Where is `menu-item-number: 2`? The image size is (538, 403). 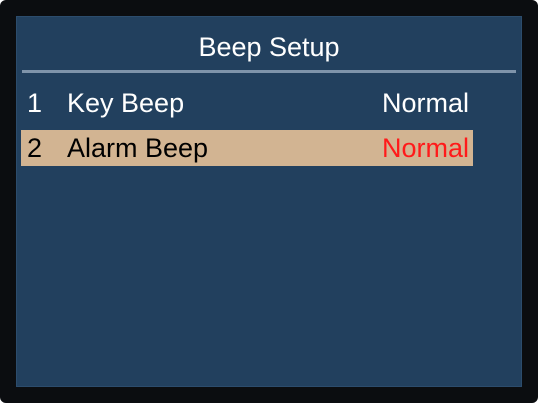 menu-item-number: 2 is located at coordinates (35, 148).